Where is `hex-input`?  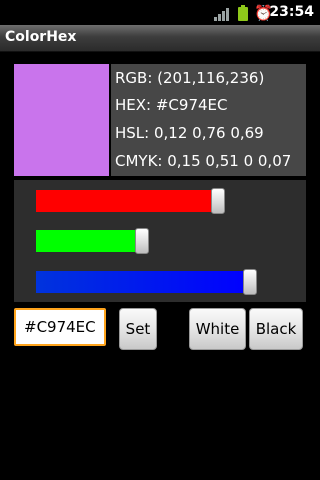
hex-input is located at coordinates (60, 327).